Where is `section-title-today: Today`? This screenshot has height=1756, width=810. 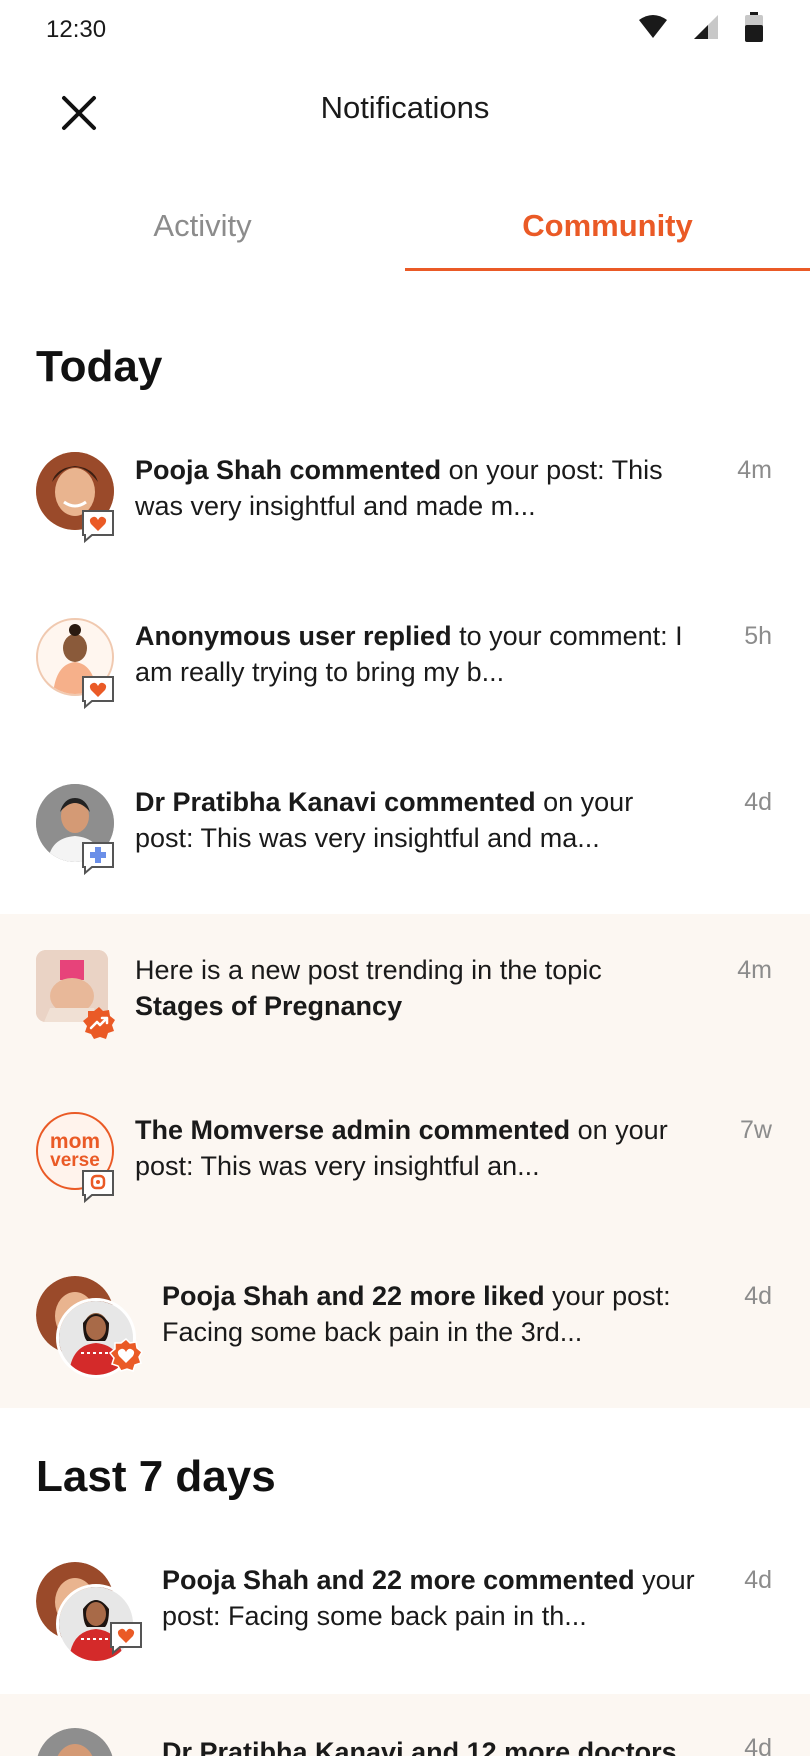
section-title-today: Today is located at coordinates (99, 366).